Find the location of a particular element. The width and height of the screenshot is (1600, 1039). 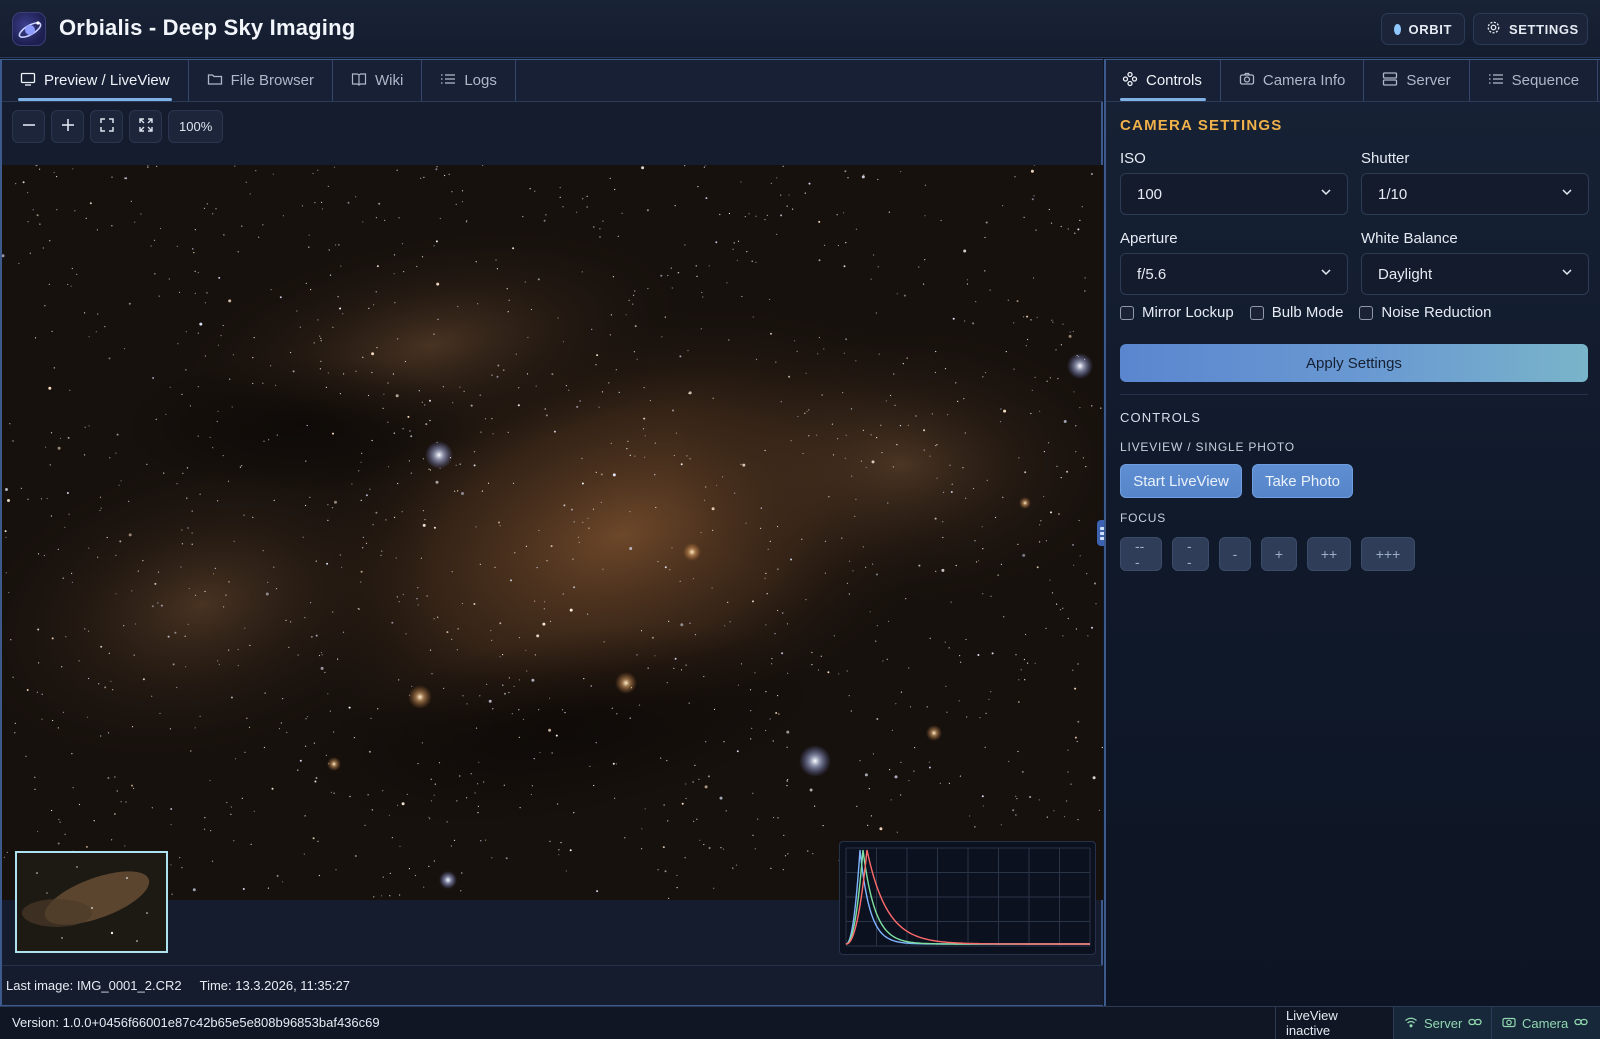

camera-status: Camera is located at coordinates (1545, 1023).